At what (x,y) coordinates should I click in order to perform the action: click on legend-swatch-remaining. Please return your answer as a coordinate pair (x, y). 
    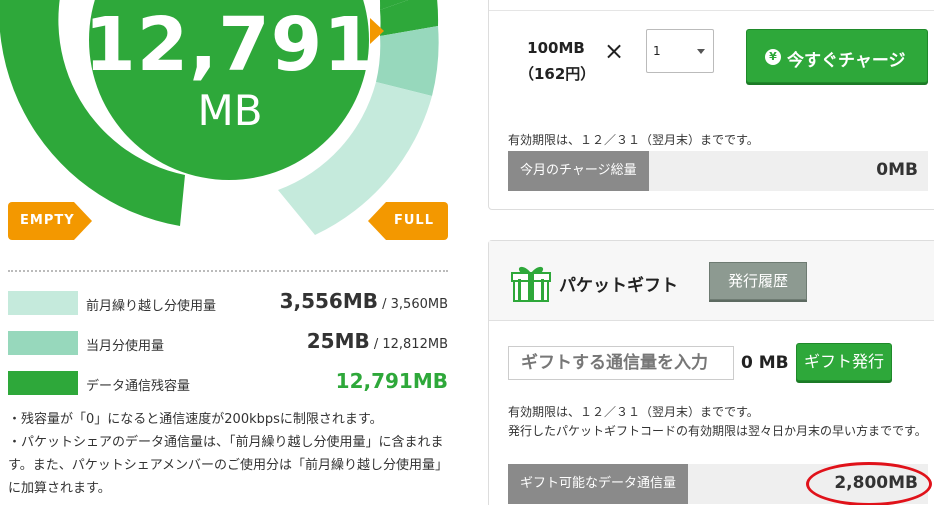
    Looking at the image, I should click on (43, 383).